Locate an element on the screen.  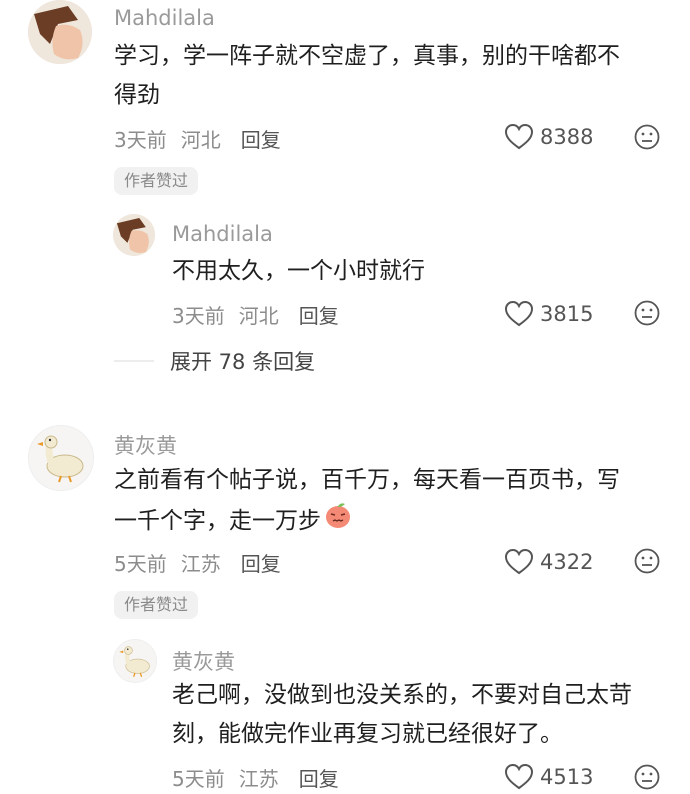
reply-username: 黄灰黄 is located at coordinates (203, 661).